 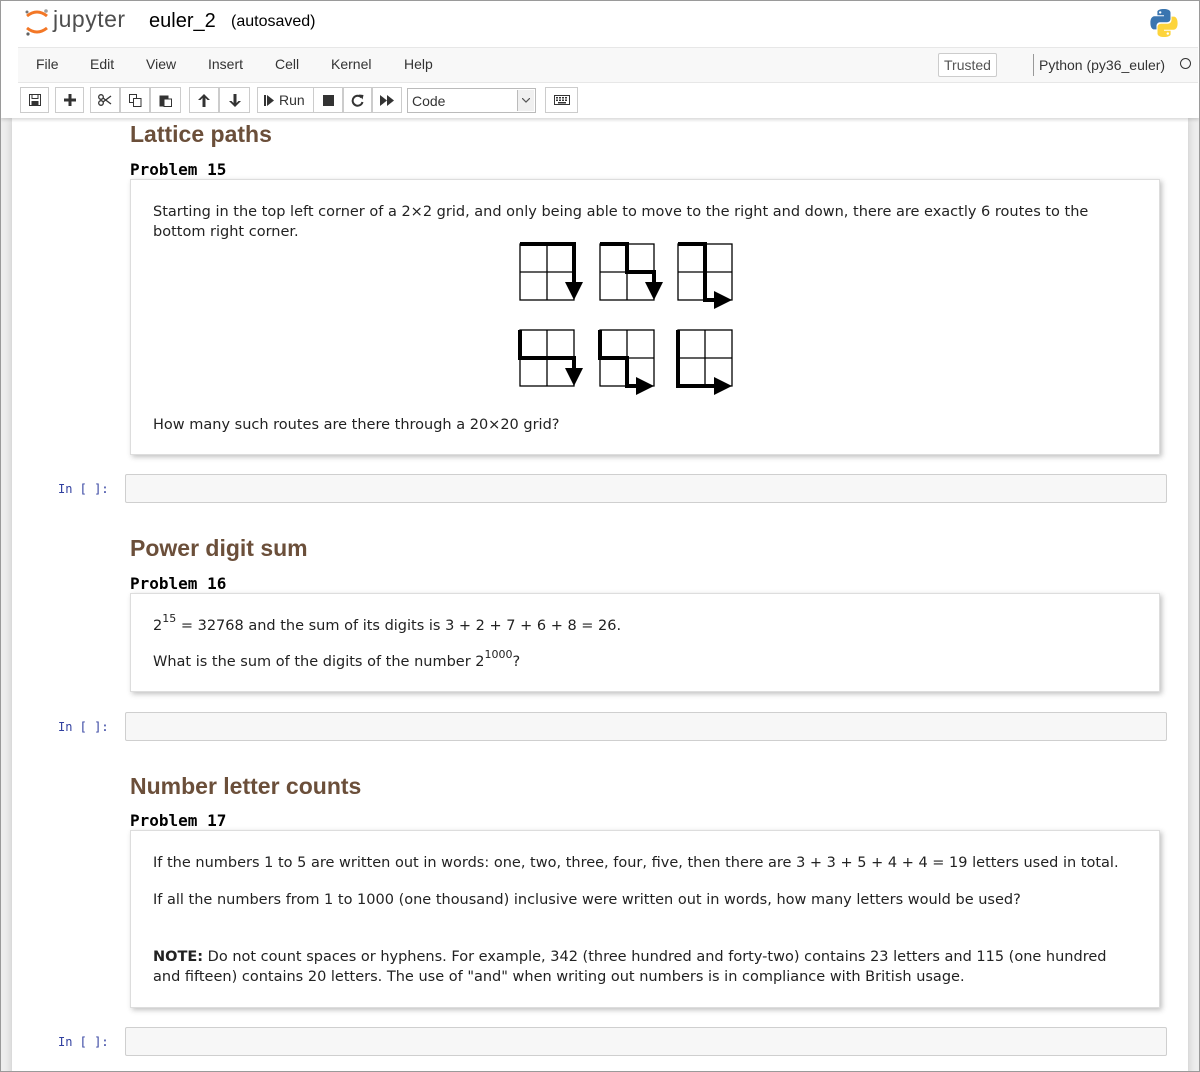 I want to click on copy-icon, so click(x=134, y=100).